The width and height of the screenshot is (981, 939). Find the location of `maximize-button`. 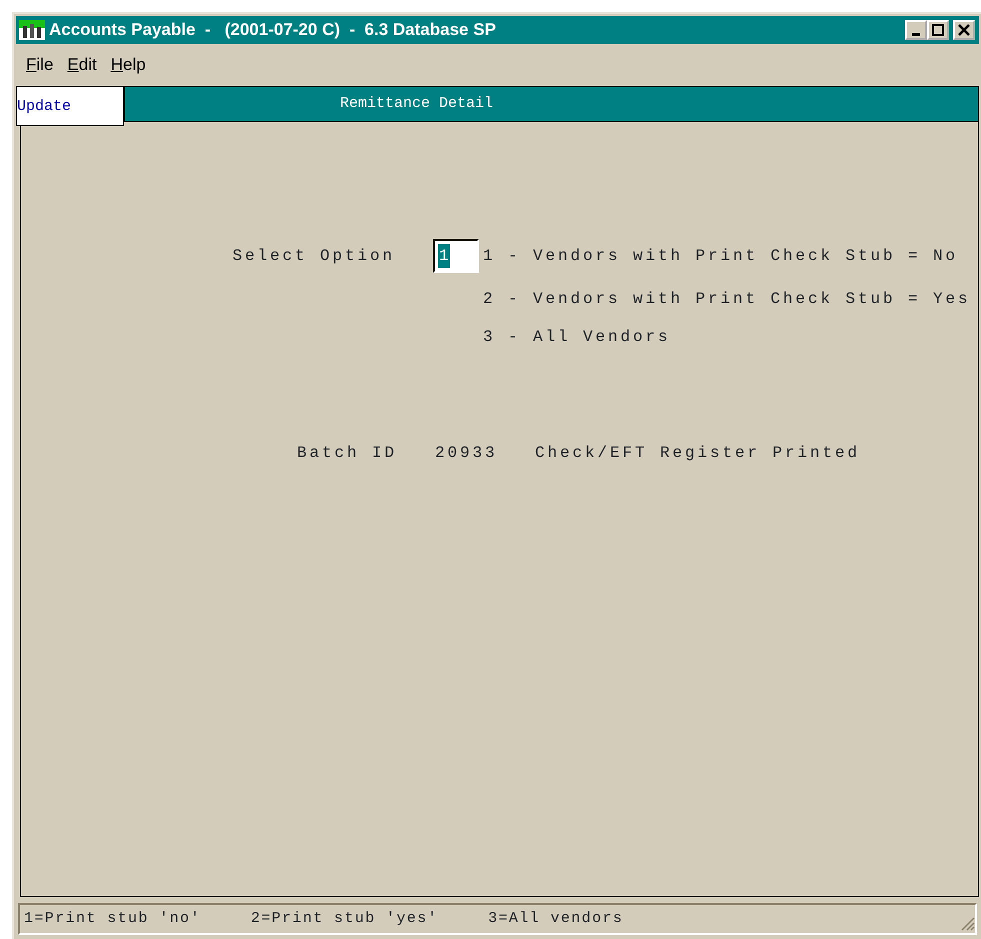

maximize-button is located at coordinates (938, 30).